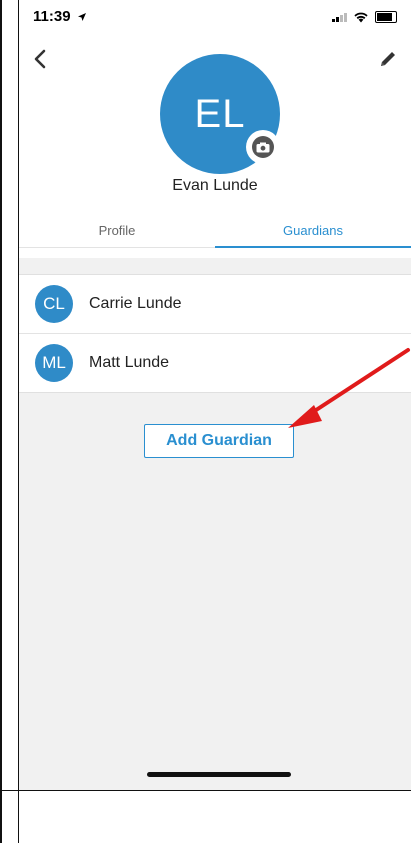 The image size is (411, 843). What do you see at coordinates (135, 303) in the screenshot?
I see `guardian-name: Carrie Lunde` at bounding box center [135, 303].